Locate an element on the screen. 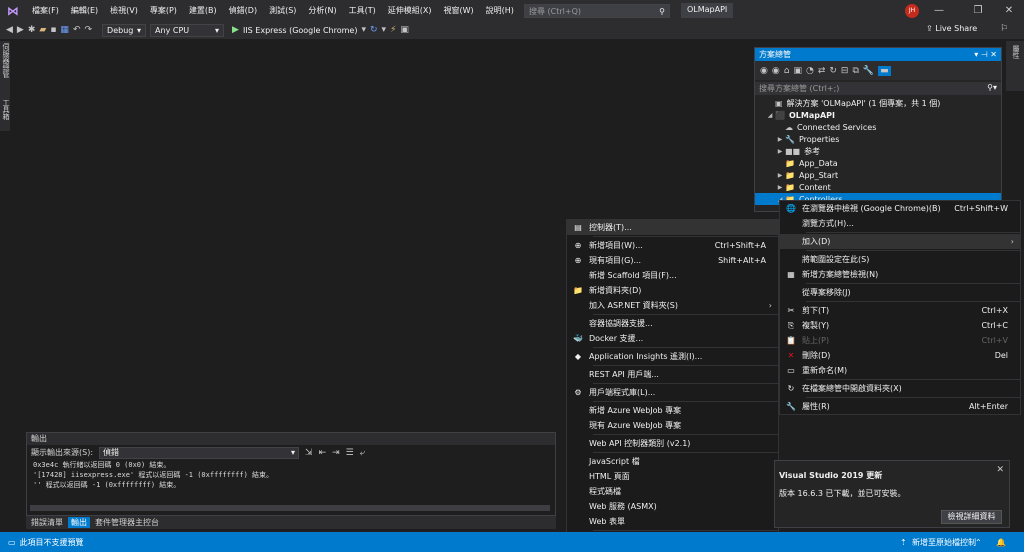 The width and height of the screenshot is (1024, 552). save-icon: ▪ is located at coordinates (53, 30).